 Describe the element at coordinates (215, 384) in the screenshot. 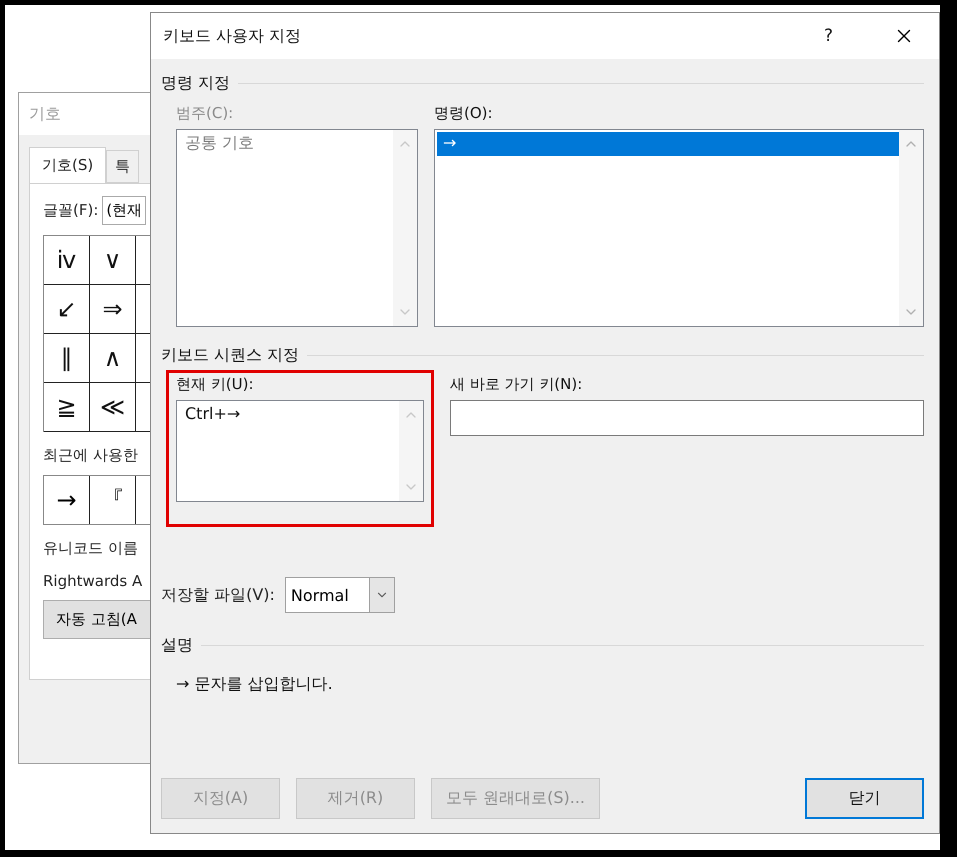

I see `list-label: 현재 키(U):` at that location.